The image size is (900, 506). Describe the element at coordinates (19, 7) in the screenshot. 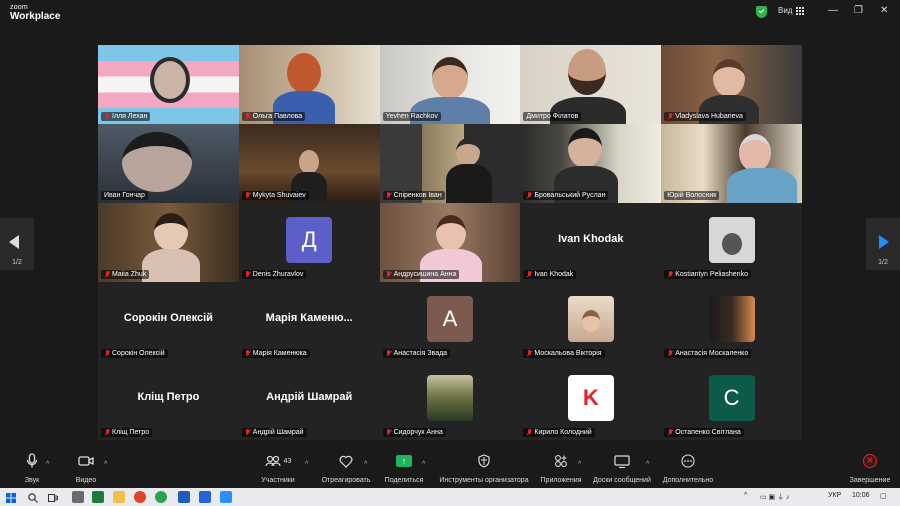

I see `logo-top: zoom` at that location.